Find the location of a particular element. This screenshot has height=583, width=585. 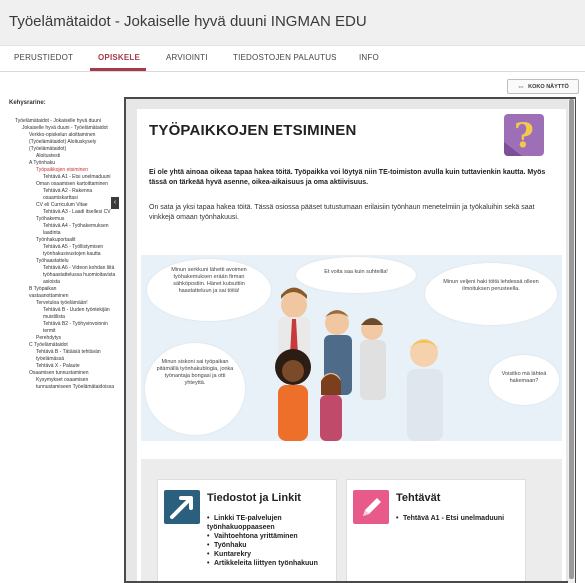

chevron-left-icon: ‹ is located at coordinates (115, 202).